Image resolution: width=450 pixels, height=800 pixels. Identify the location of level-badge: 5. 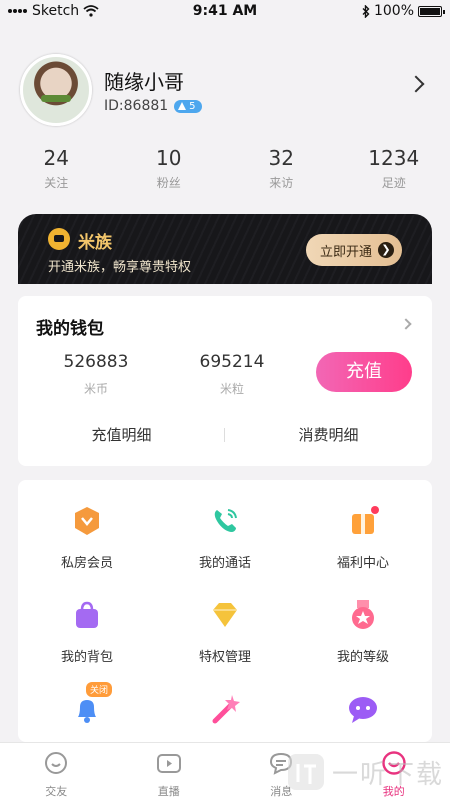
(188, 106).